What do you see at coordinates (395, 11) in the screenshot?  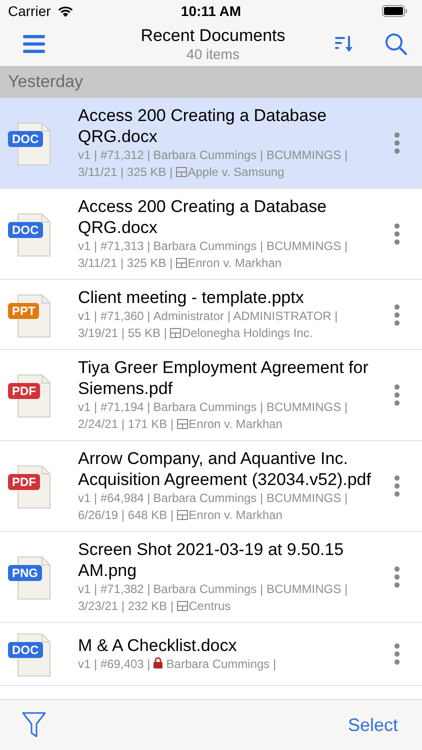 I see `battery-icon` at bounding box center [395, 11].